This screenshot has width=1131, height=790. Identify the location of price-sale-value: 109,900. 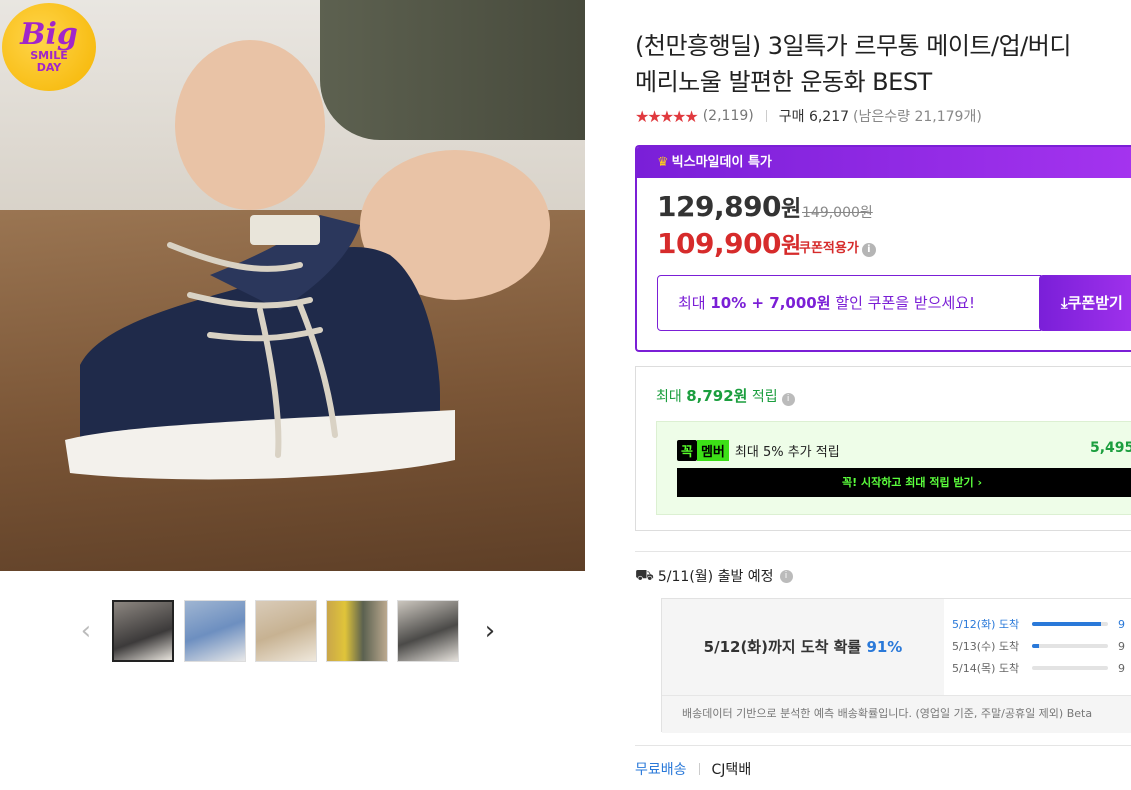
(719, 243).